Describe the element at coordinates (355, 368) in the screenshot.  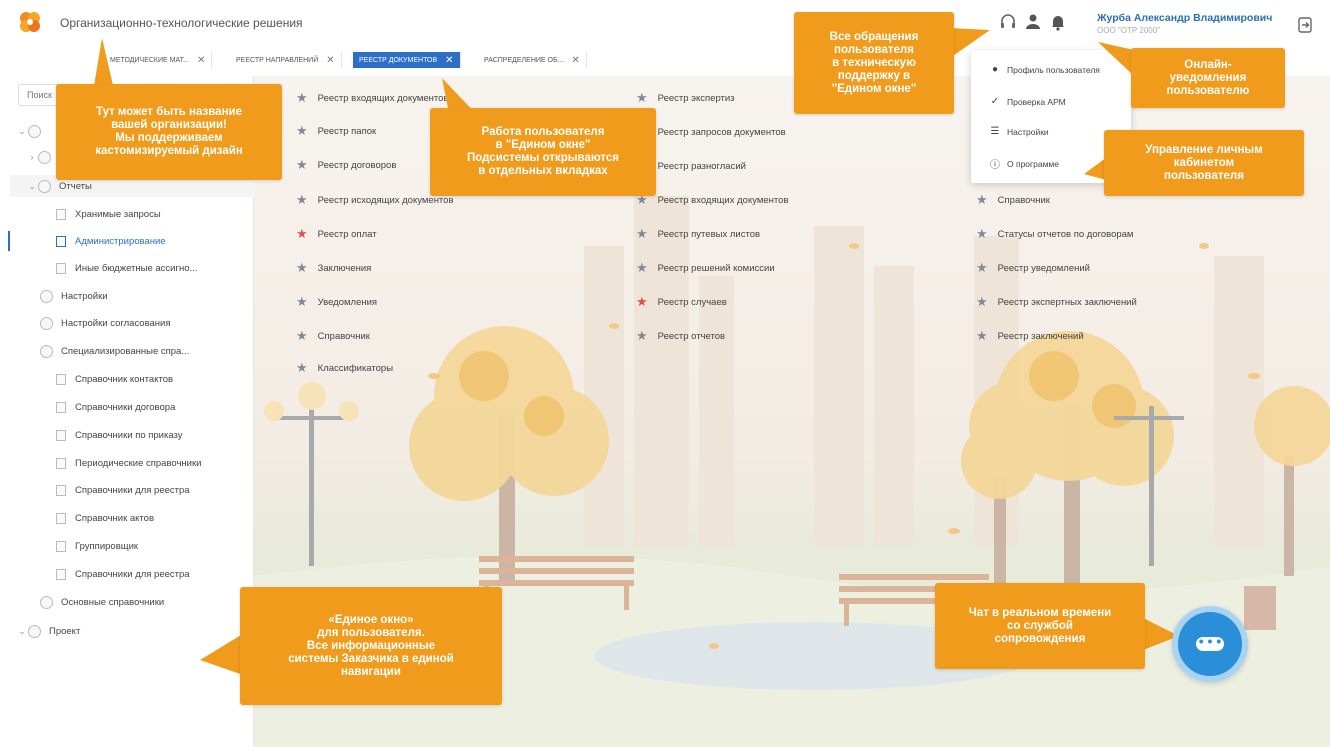
I see `registry-label: Классификаторы` at that location.